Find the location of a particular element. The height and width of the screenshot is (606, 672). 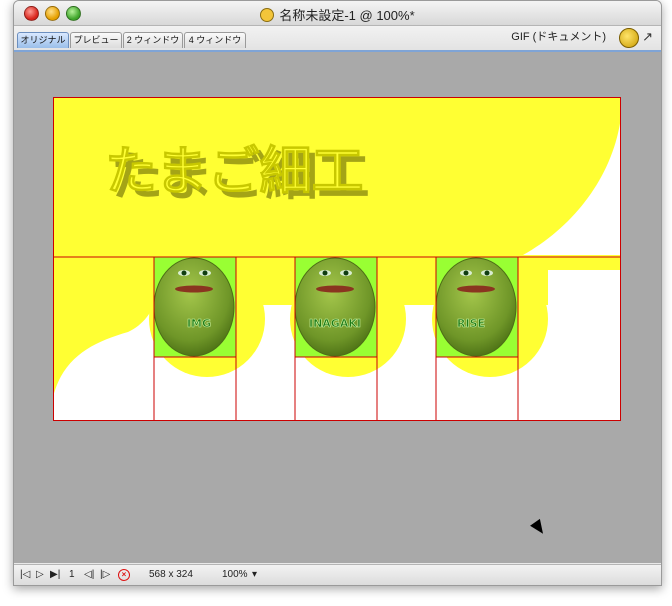

next-icon: |▷ is located at coordinates (105, 575).